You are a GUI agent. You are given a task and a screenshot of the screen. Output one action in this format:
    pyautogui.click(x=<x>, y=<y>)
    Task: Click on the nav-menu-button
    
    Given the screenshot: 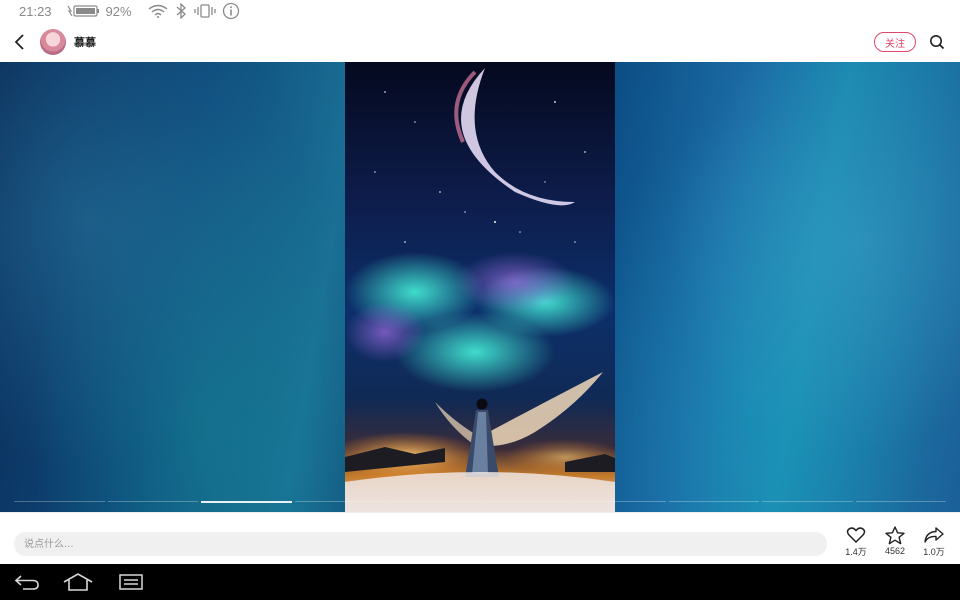 What is the action you would take?
    pyautogui.click(x=131, y=582)
    